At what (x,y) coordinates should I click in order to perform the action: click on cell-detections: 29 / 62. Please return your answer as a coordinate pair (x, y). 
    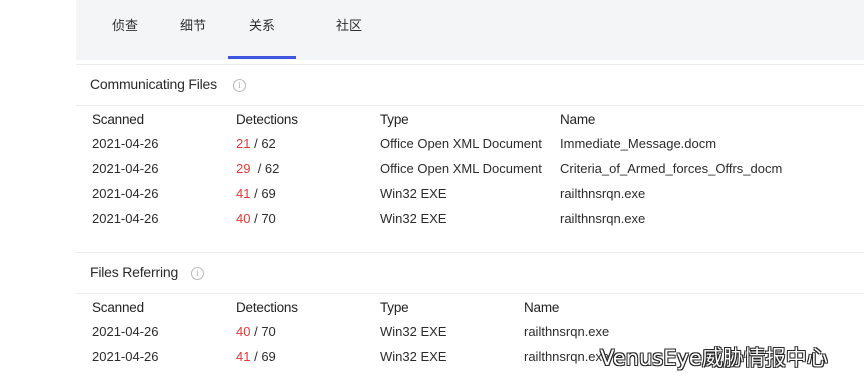
    Looking at the image, I should click on (257, 168).